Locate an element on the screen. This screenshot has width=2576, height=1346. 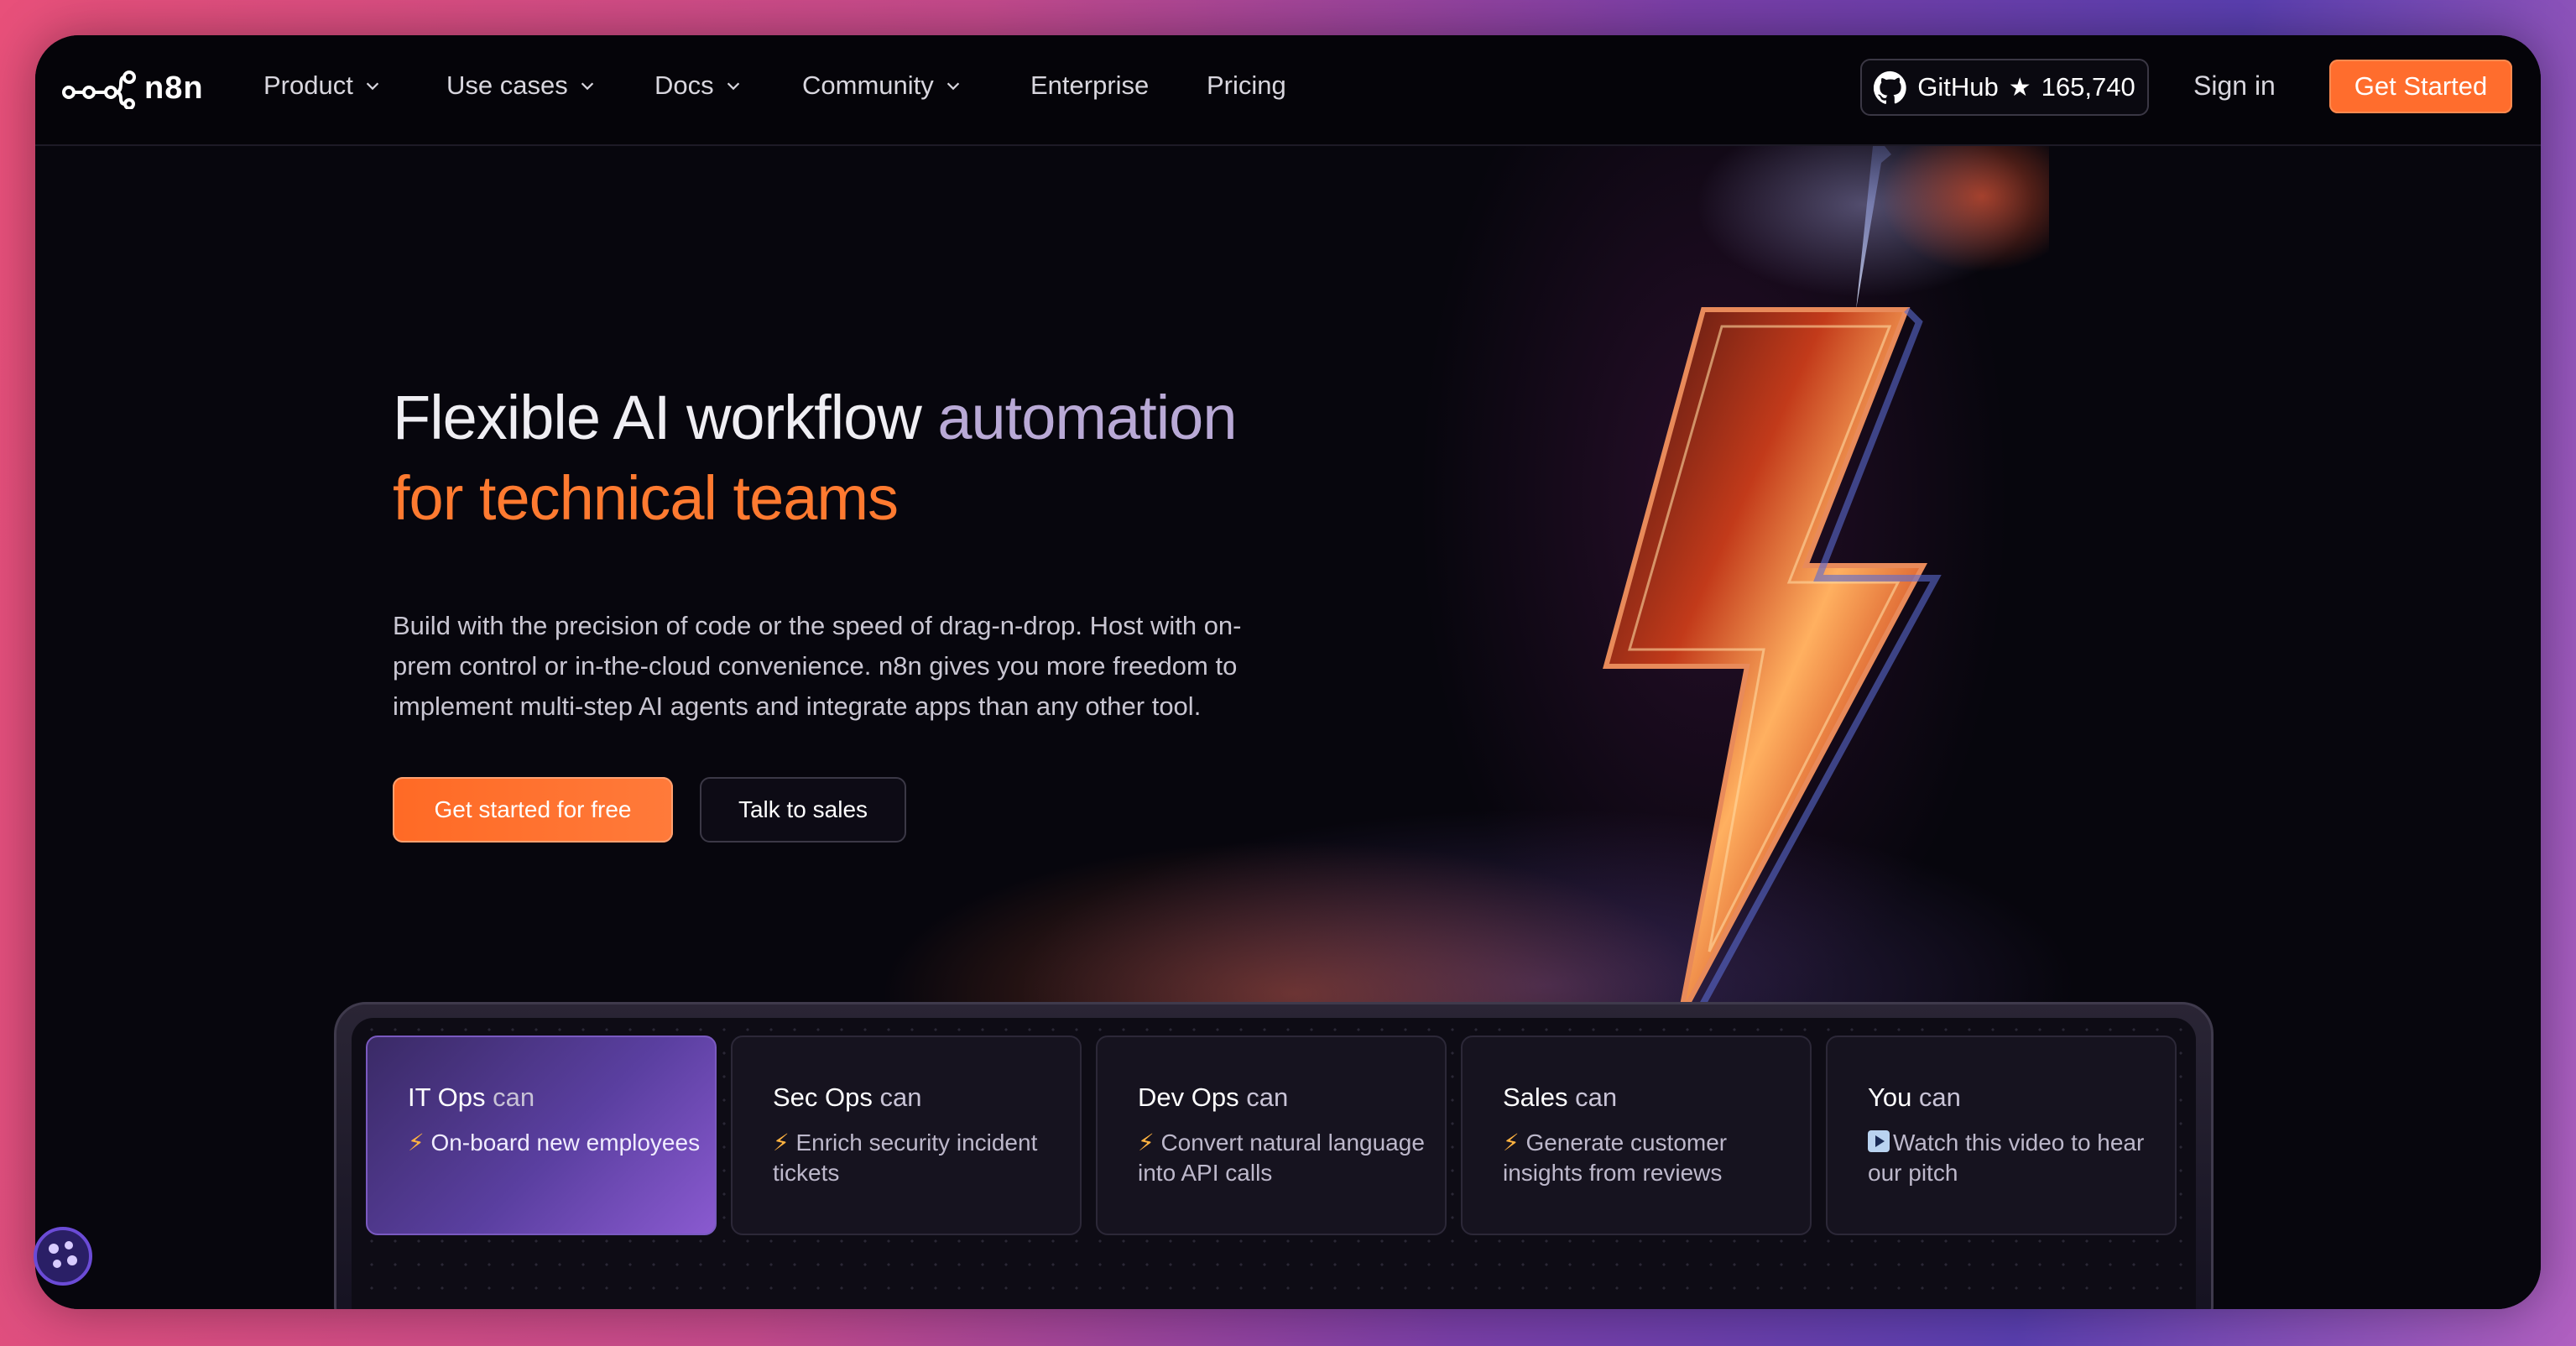
n8n-logo: n8n is located at coordinates (132, 88).